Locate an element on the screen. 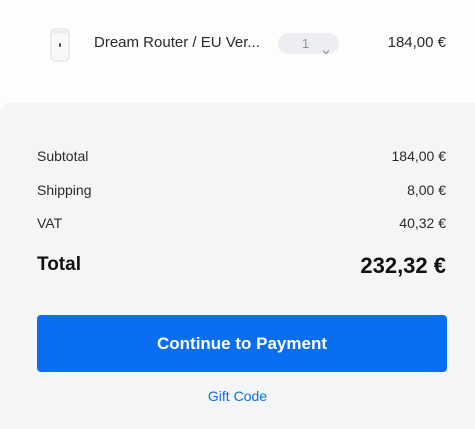 This screenshot has width=475, height=429. vat-row: VAT 40,32 € is located at coordinates (241, 226).